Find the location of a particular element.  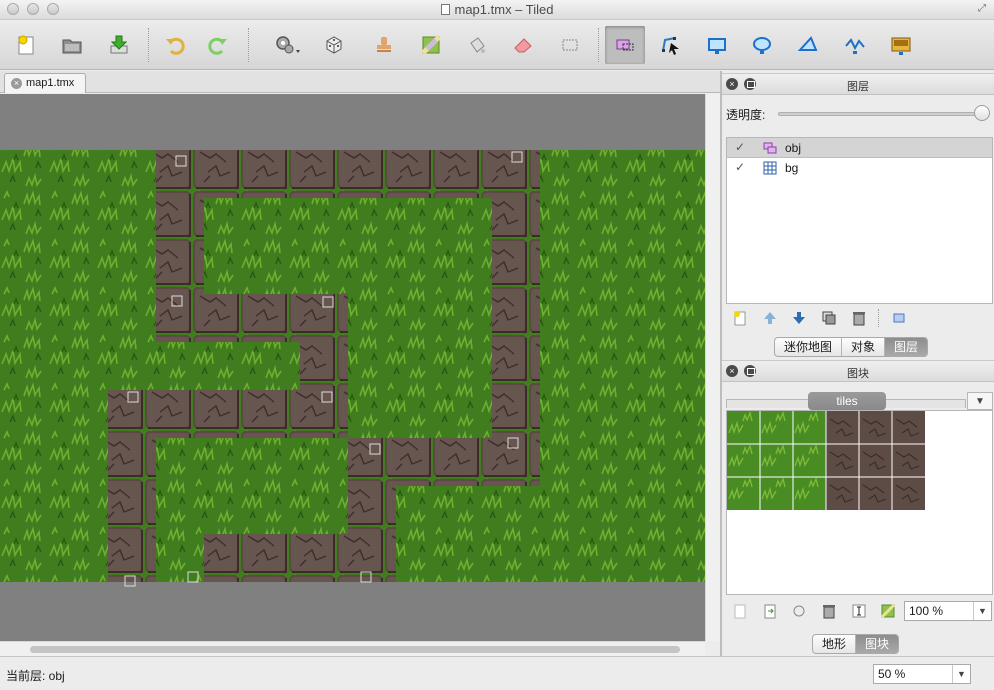

vertical-scrollbar is located at coordinates (712, 367).